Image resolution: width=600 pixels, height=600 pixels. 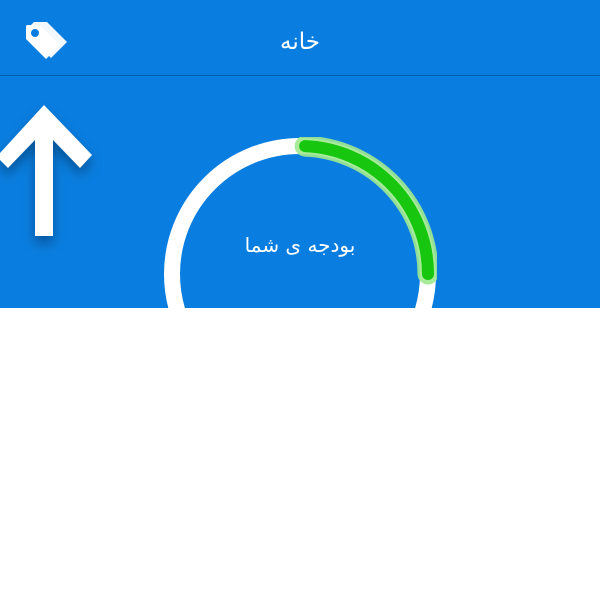 What do you see at coordinates (300, 222) in the screenshot?
I see `budget-progress-ring` at bounding box center [300, 222].